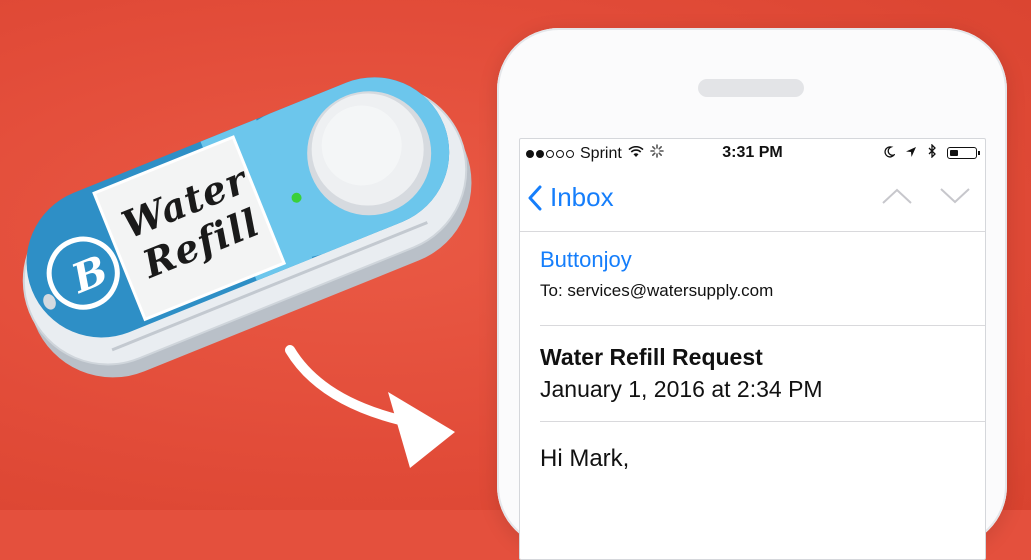 The height and width of the screenshot is (560, 1031). I want to click on chevron-down-icon, so click(955, 196).